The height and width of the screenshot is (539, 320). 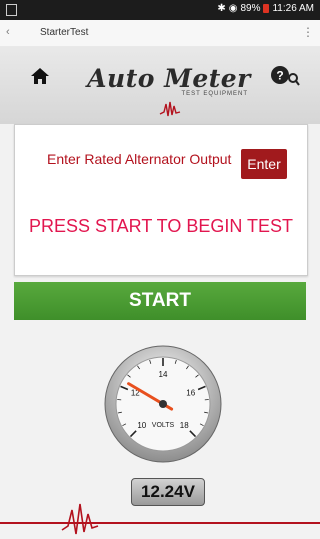 What do you see at coordinates (264, 164) in the screenshot?
I see `enter-button: Enter` at bounding box center [264, 164].